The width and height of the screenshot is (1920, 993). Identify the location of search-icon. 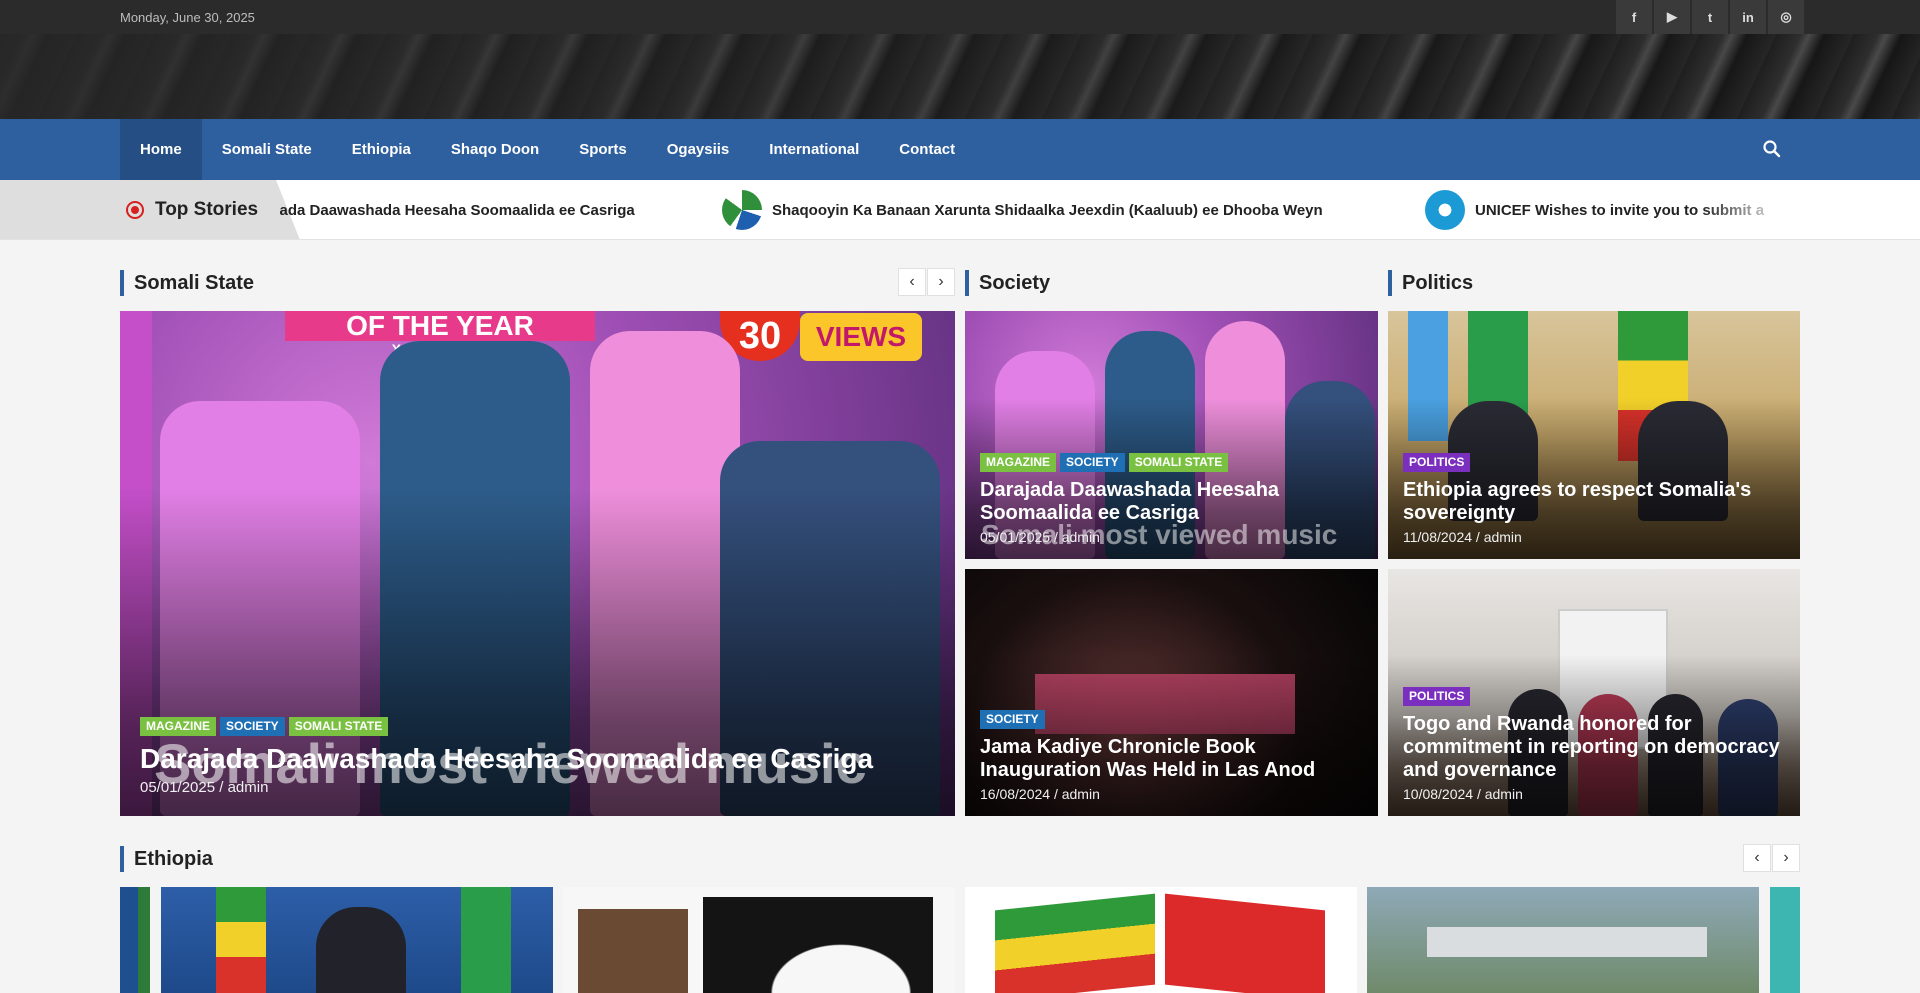
(1772, 149).